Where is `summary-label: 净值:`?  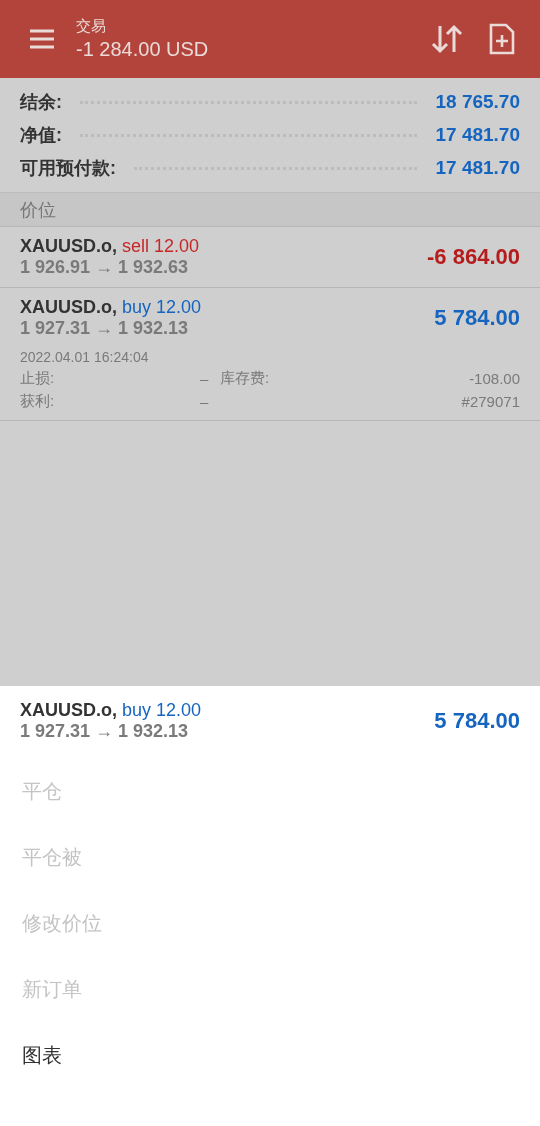
summary-label: 净值: is located at coordinates (41, 135).